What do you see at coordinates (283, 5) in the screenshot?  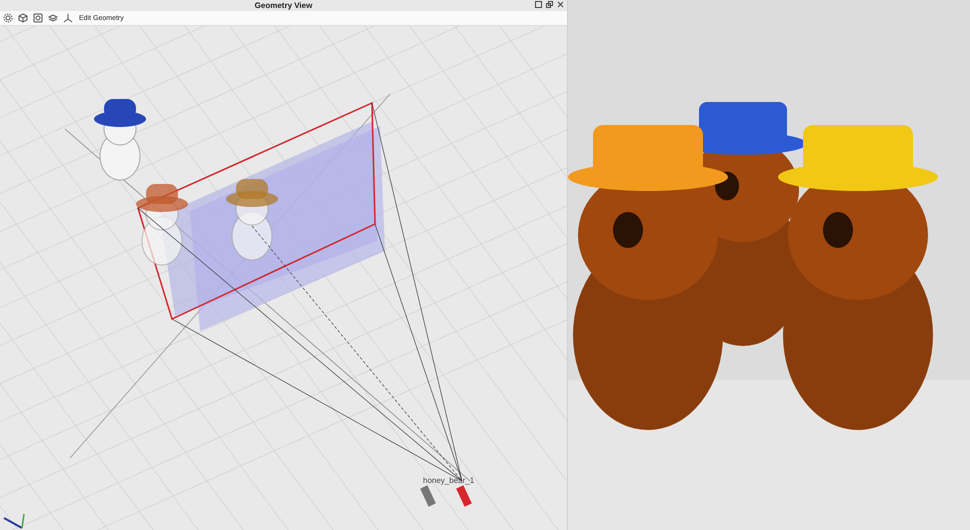 I see `window-title: Geometry View` at bounding box center [283, 5].